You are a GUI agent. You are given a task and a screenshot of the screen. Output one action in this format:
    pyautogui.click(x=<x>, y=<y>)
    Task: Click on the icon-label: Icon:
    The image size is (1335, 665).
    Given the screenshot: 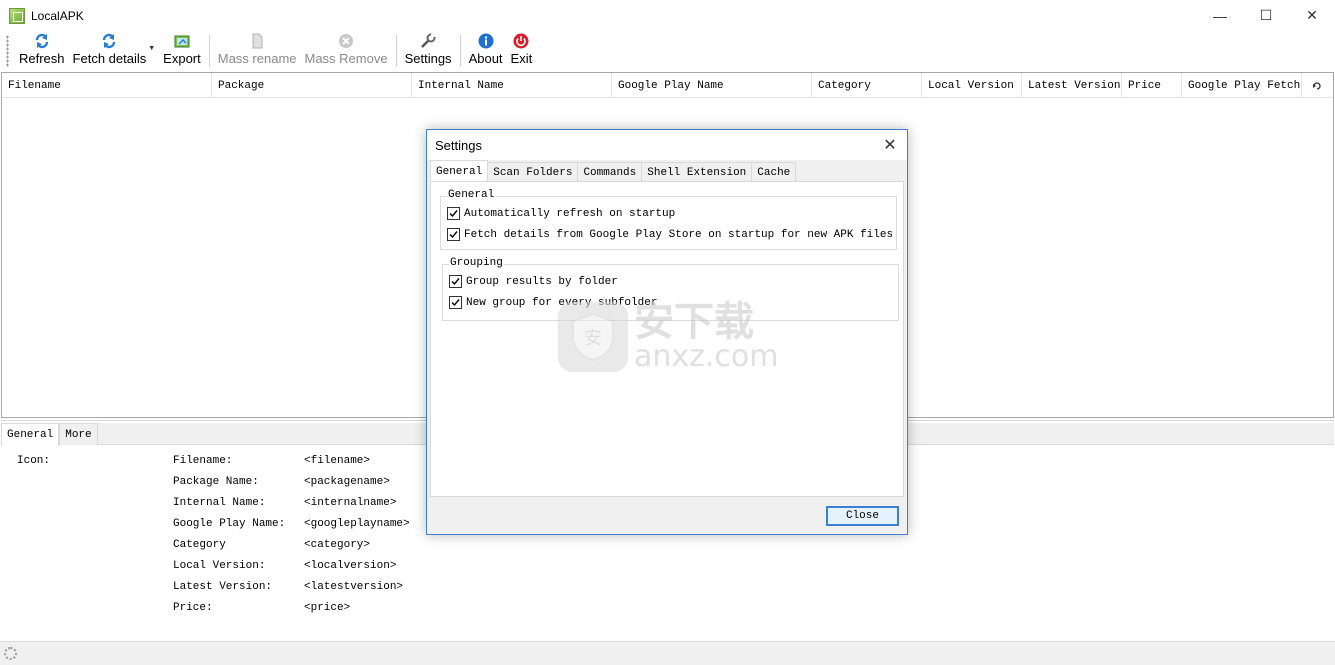 What is the action you would take?
    pyautogui.click(x=34, y=461)
    